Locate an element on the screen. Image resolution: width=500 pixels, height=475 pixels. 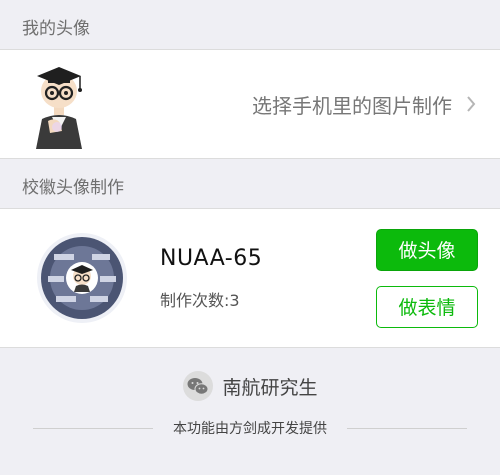
brand-name: 南航研究生 is located at coordinates (270, 387).